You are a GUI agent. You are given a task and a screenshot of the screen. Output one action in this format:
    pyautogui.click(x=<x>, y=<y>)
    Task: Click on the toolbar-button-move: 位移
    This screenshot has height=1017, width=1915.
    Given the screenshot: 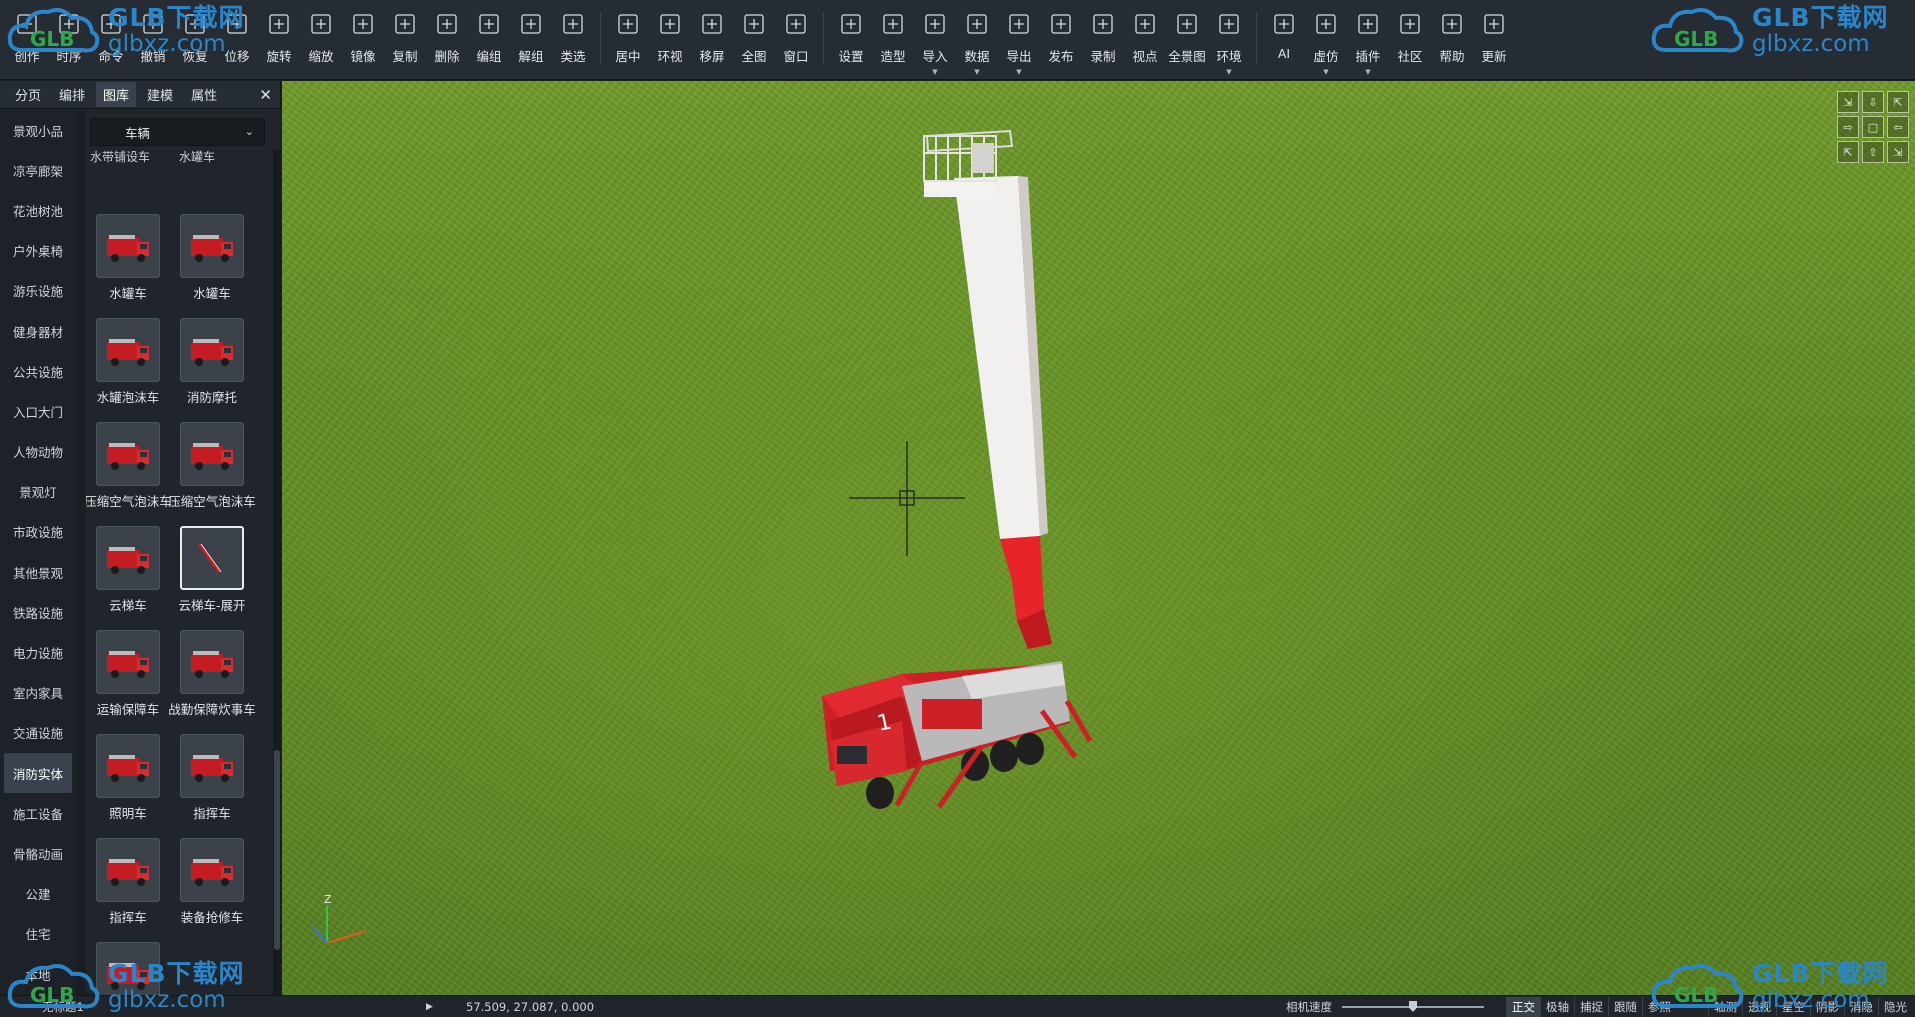 What is the action you would take?
    pyautogui.click(x=237, y=40)
    